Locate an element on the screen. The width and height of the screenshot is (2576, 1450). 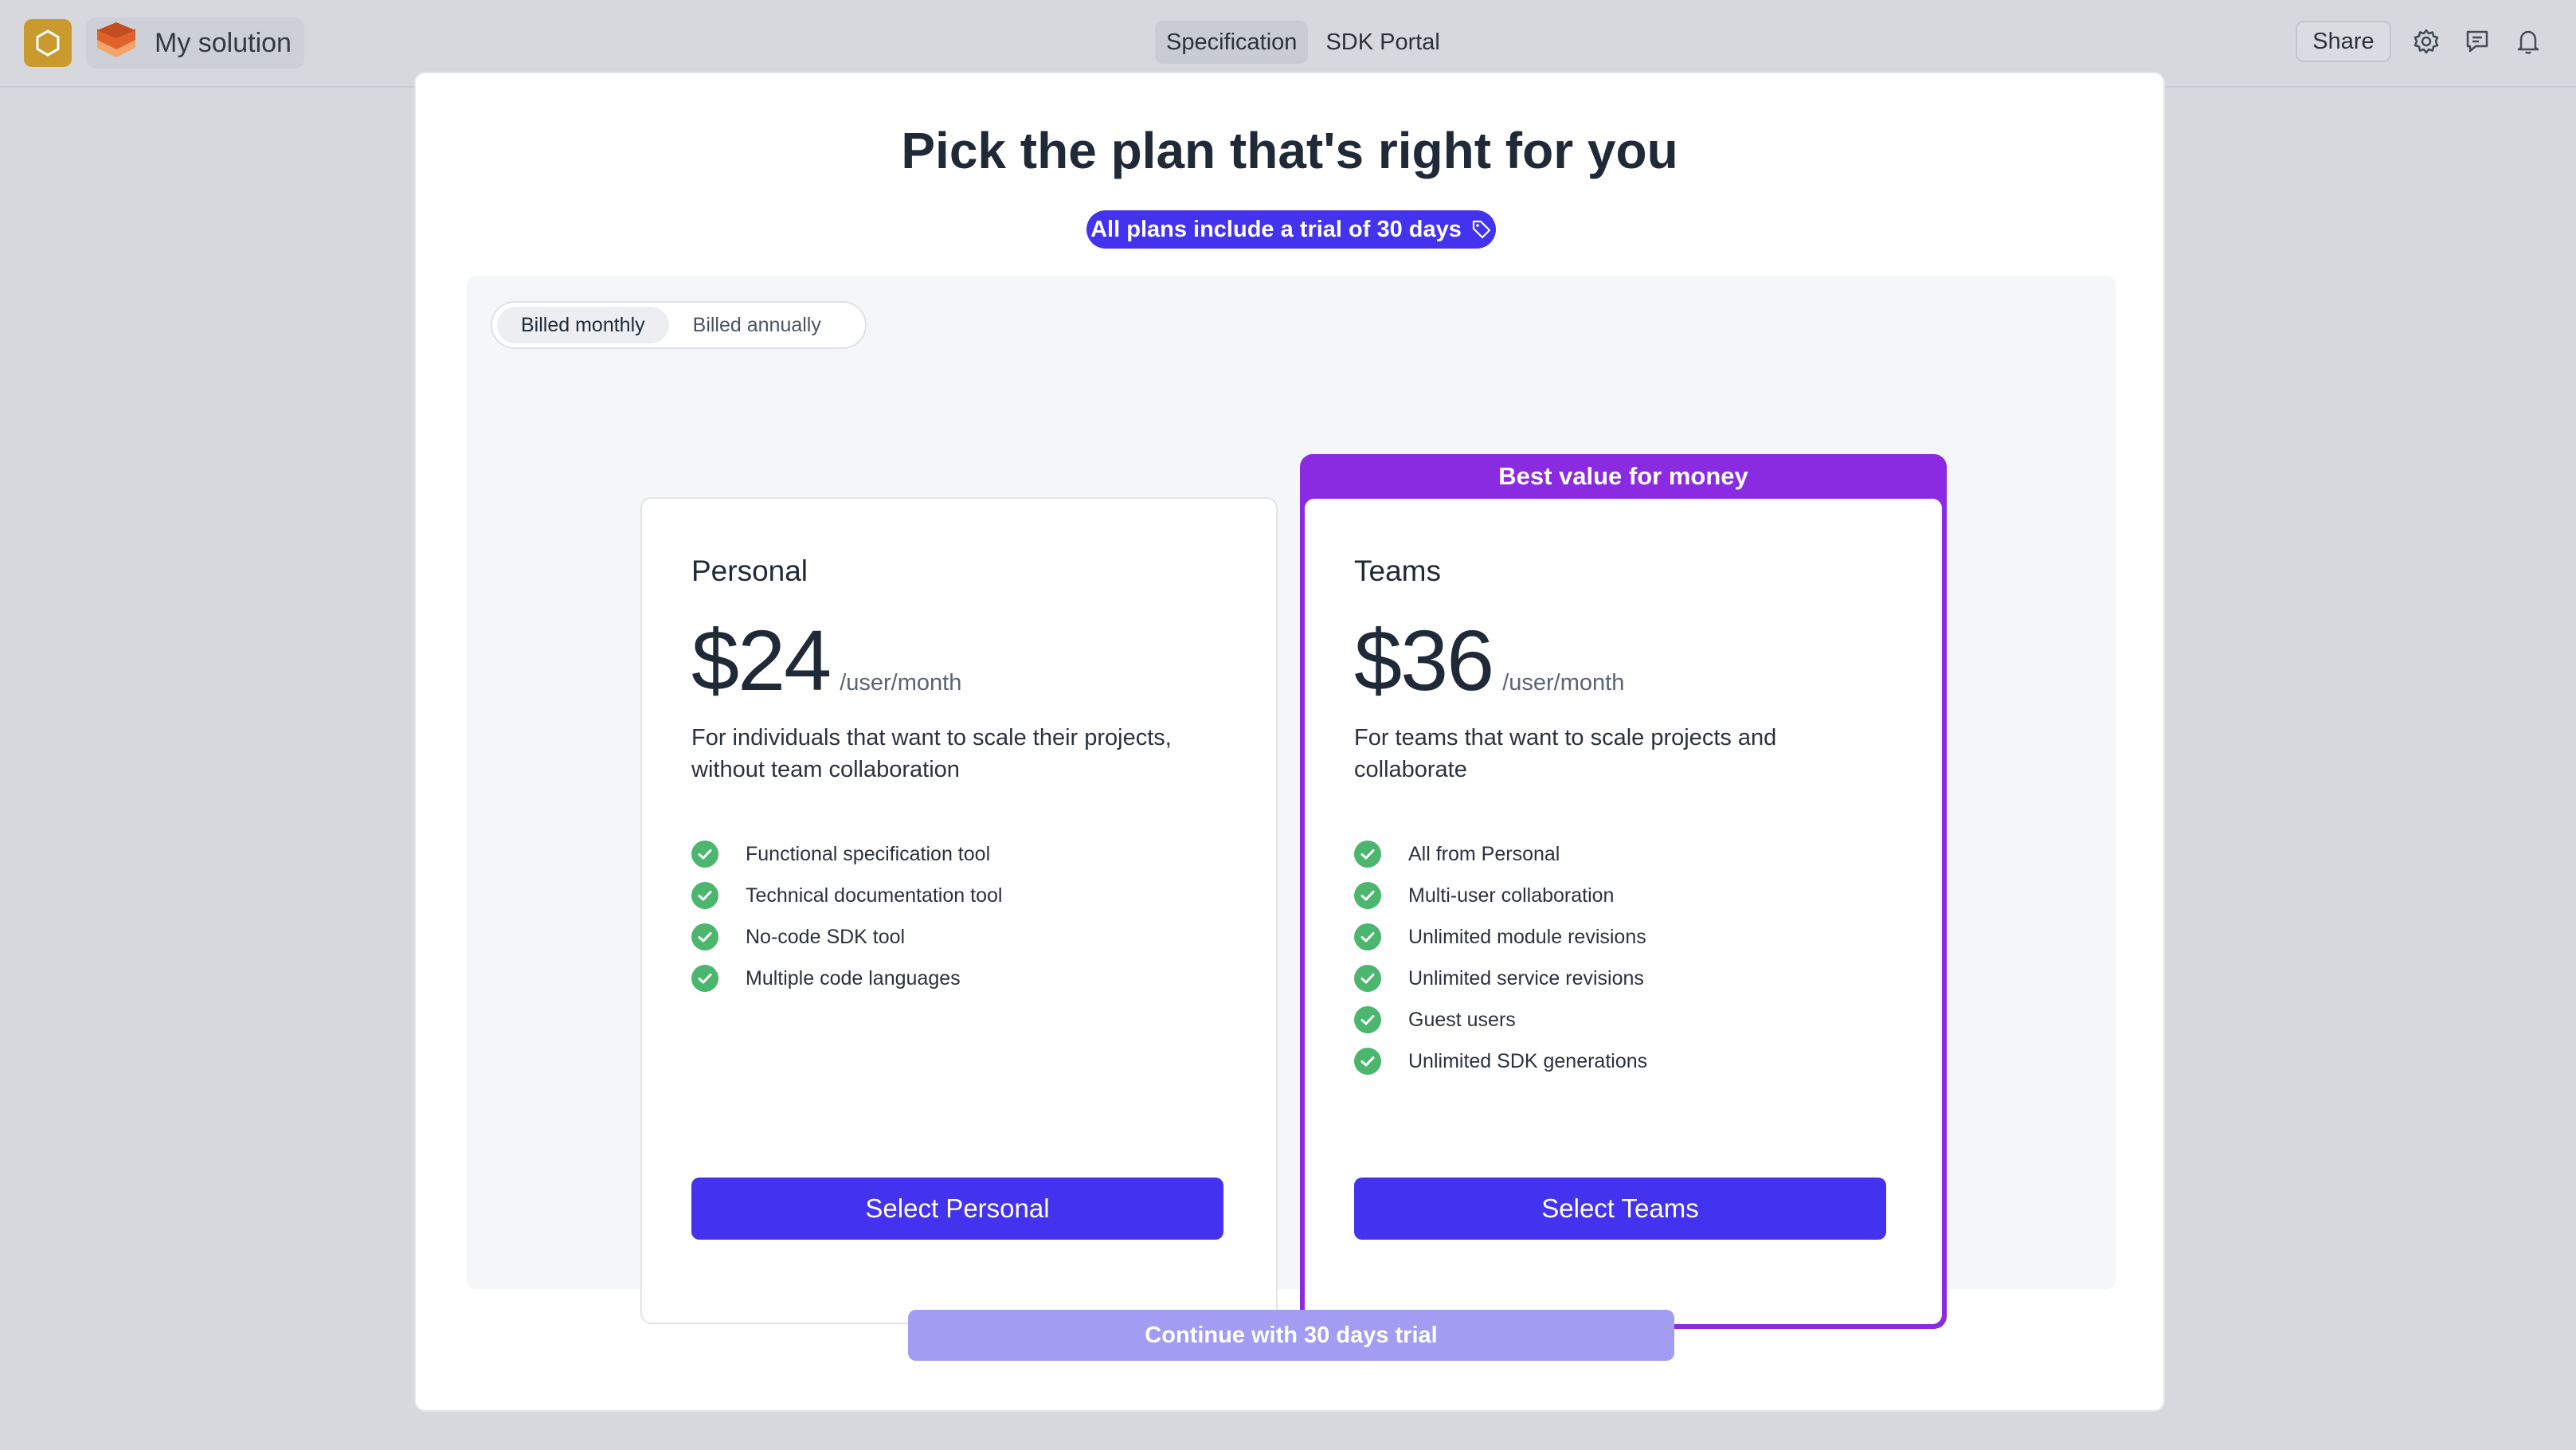
feature-item: Unlimited service revisions is located at coordinates (1500, 978).